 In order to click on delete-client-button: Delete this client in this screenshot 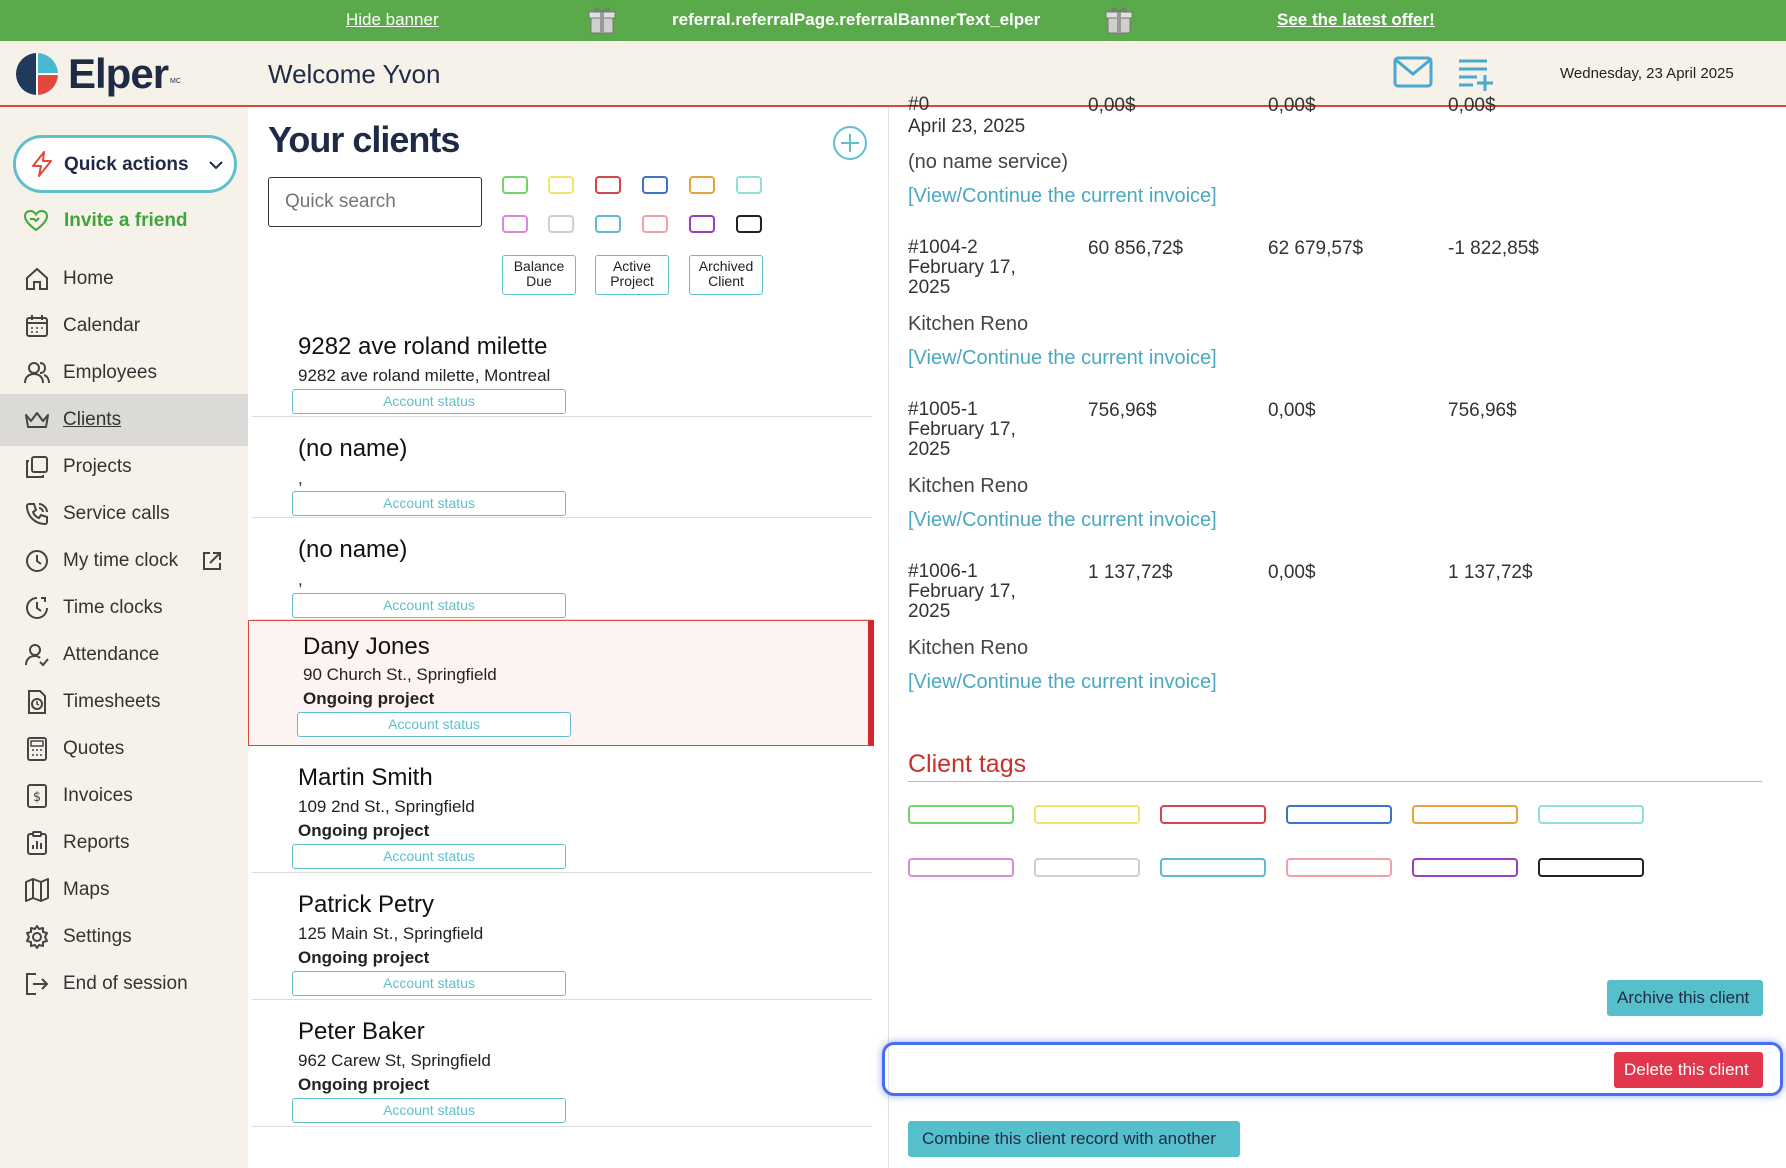, I will do `click(1688, 1070)`.